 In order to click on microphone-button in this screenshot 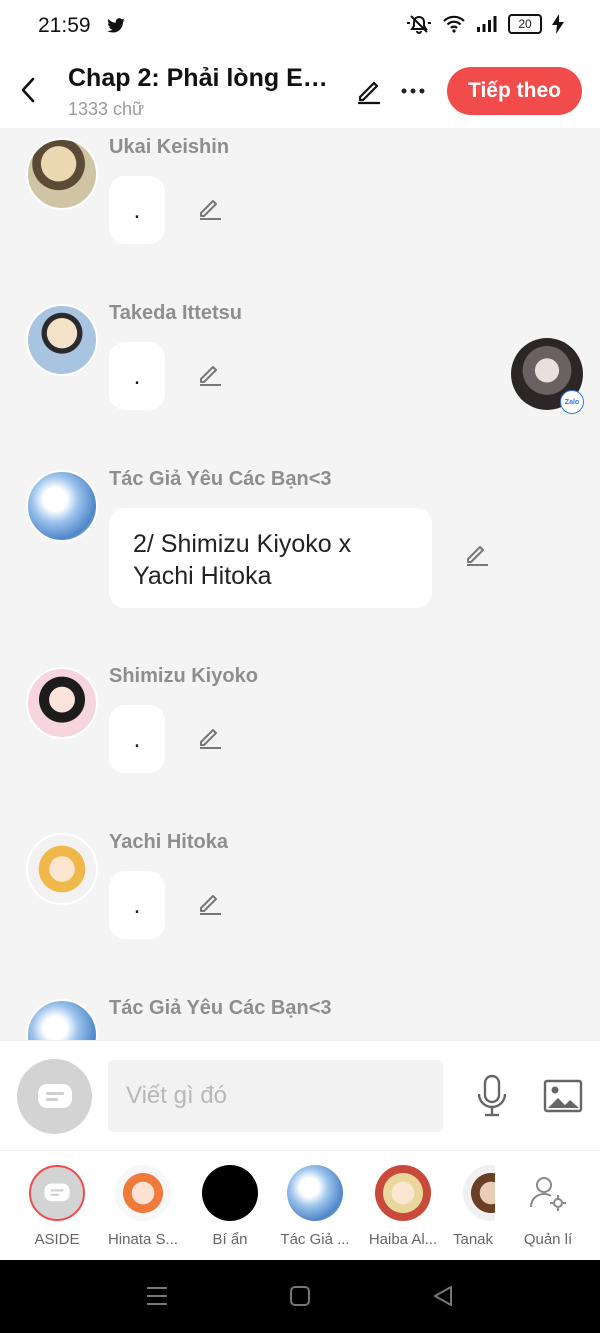, I will do `click(492, 1096)`.